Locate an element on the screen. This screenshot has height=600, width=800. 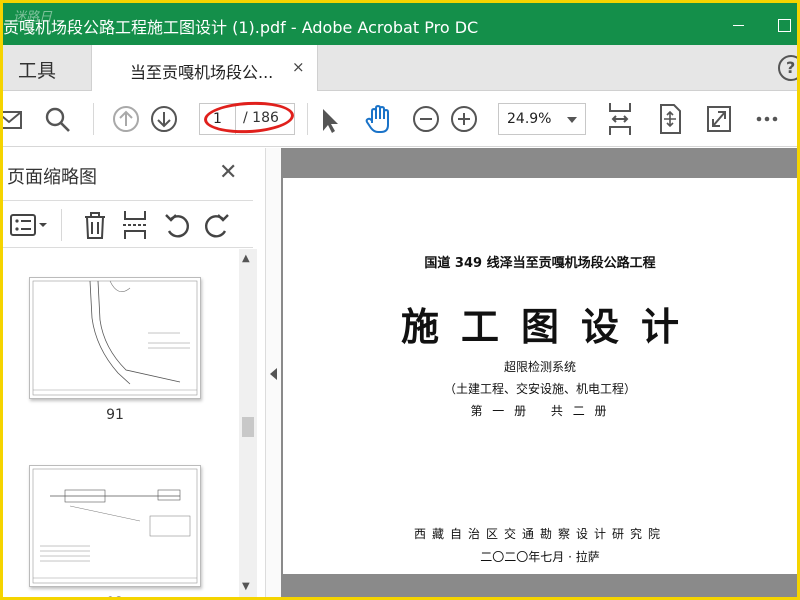
thumbnail-page-label: 91 is located at coordinates (115, 415).